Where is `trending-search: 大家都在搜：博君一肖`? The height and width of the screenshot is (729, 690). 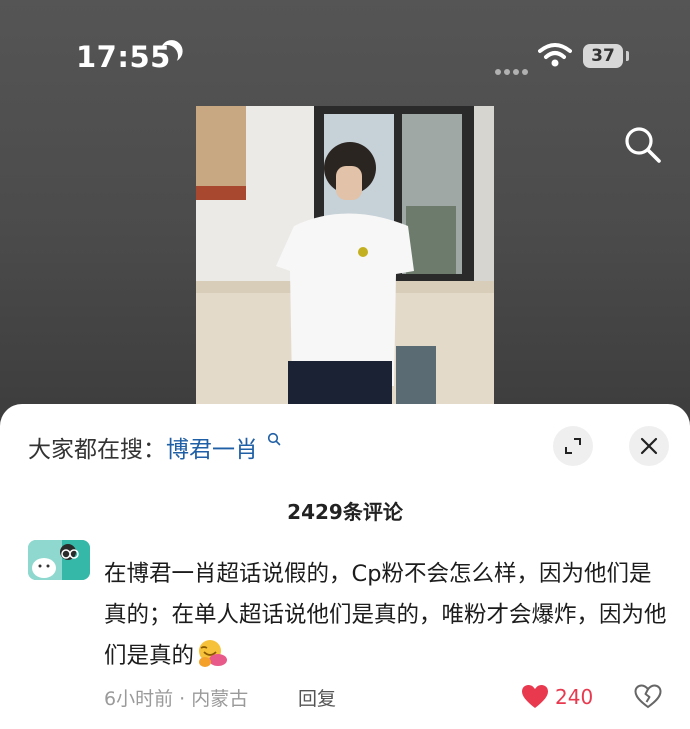
trending-search: 大家都在搜：博君一肖 is located at coordinates (154, 447).